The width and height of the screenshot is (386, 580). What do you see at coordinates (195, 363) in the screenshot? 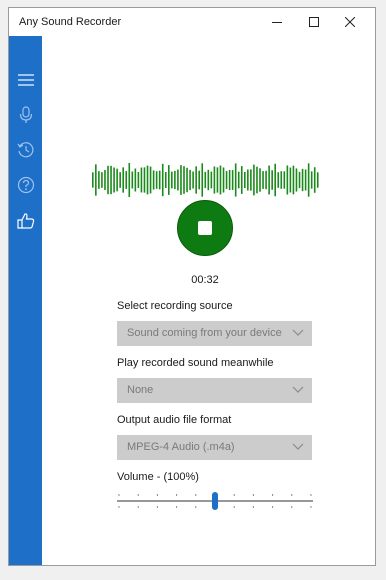
I see `playback-label: Play recorded sound meanwhile` at bounding box center [195, 363].